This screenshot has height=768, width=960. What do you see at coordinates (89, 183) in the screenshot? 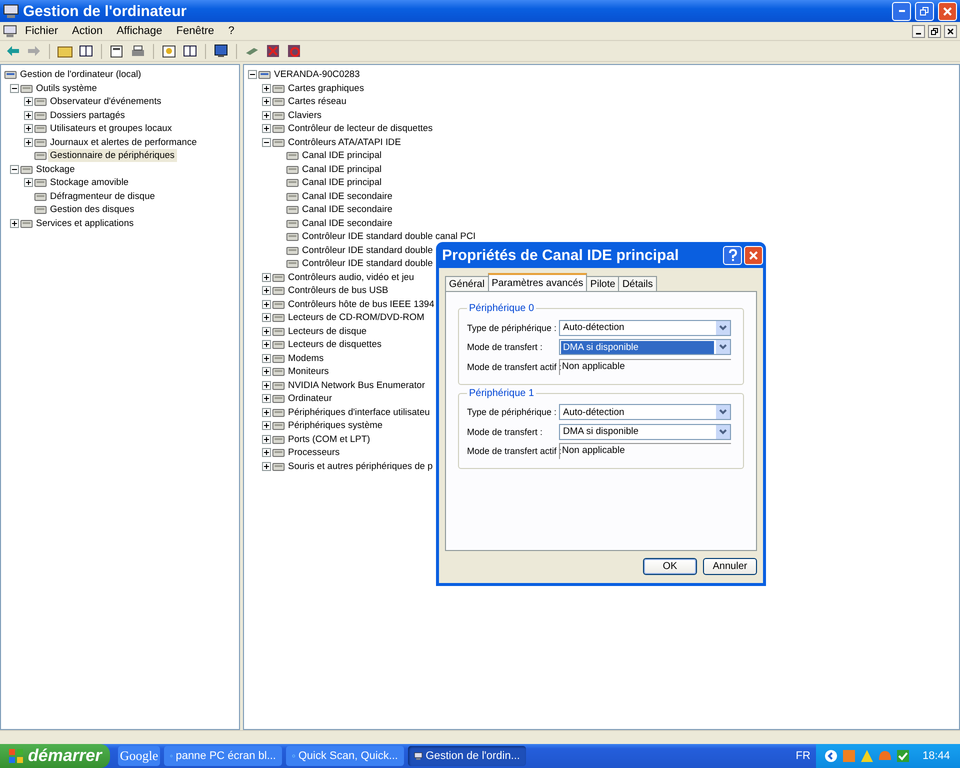
I see `tree-item: Stockage amovible` at bounding box center [89, 183].